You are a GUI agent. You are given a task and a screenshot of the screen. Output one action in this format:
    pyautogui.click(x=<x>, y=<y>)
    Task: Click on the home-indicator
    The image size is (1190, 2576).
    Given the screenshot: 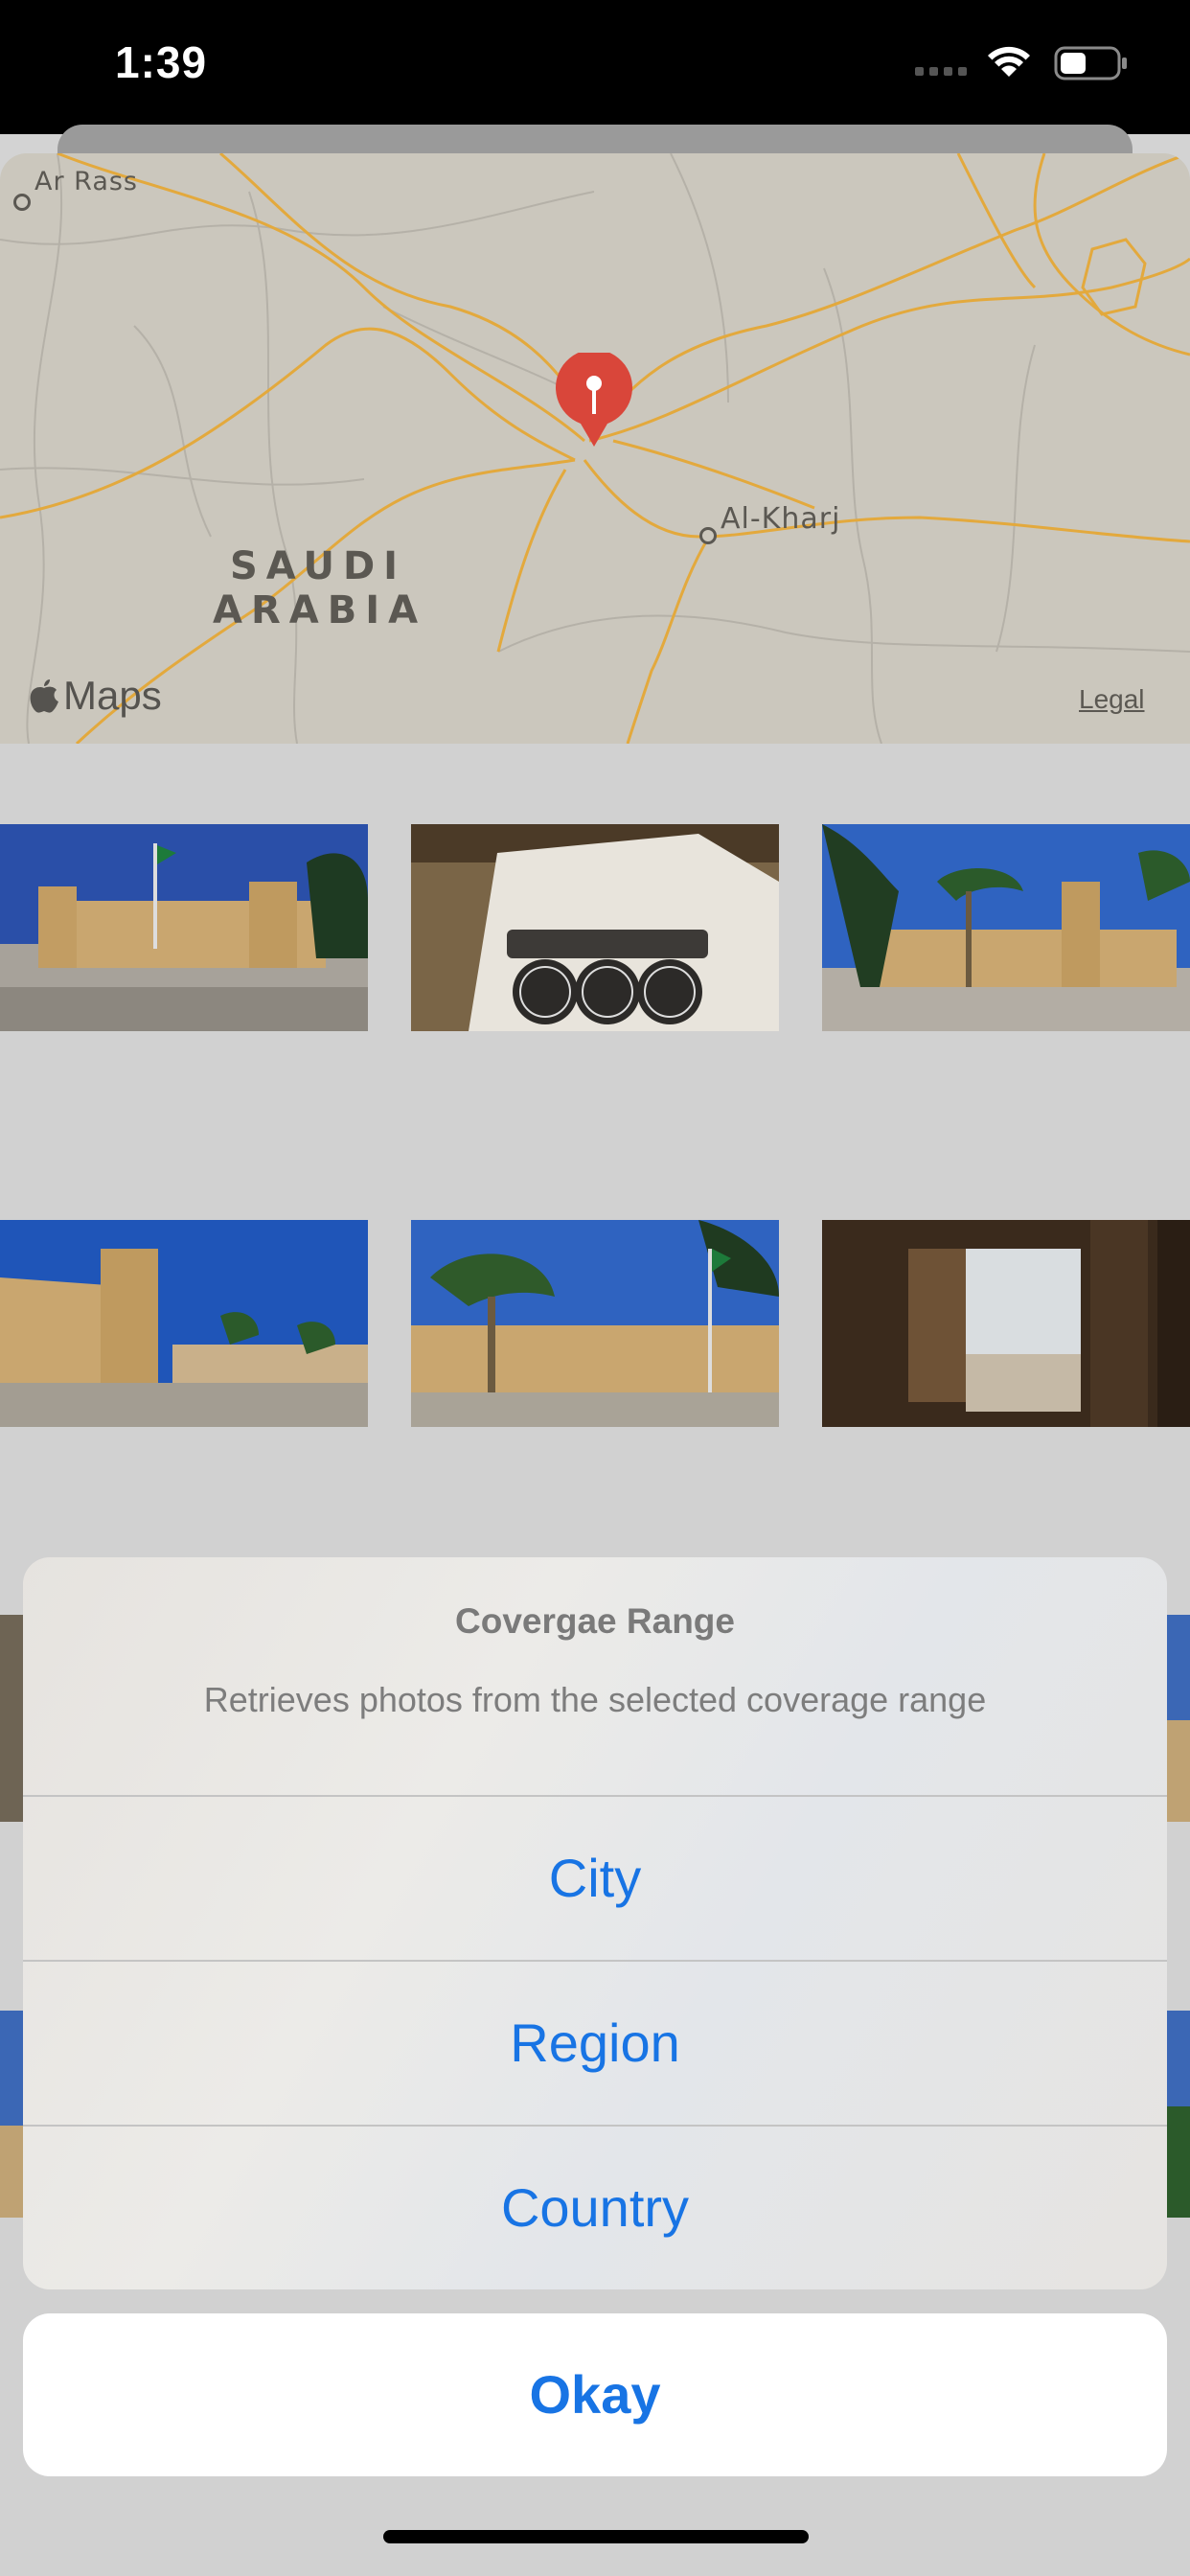 What is the action you would take?
    pyautogui.click(x=596, y=2536)
    